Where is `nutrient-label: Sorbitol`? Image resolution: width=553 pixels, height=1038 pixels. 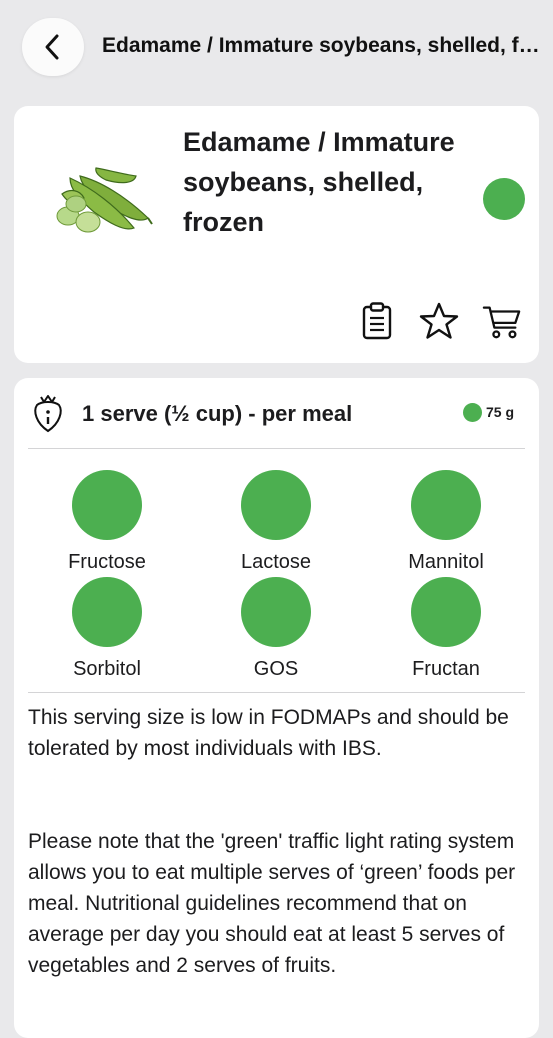 nutrient-label: Sorbitol is located at coordinates (107, 669).